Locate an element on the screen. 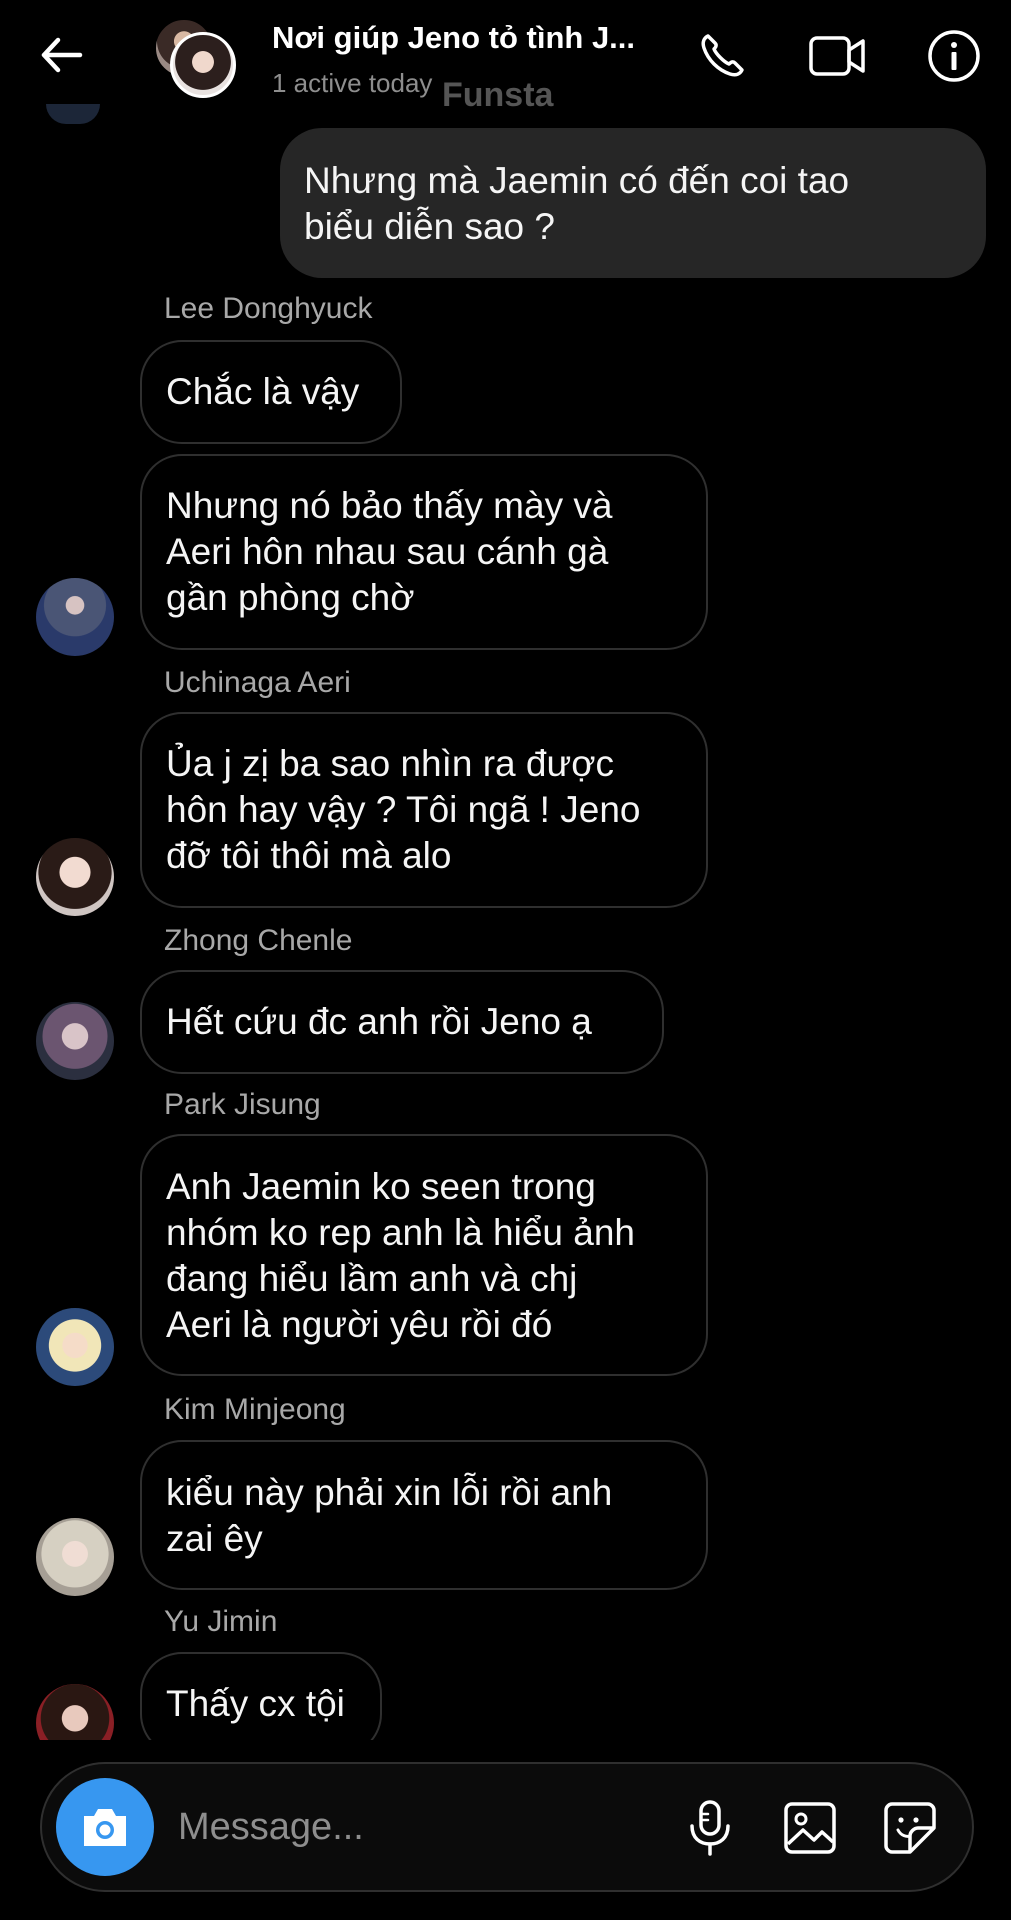  gallery-button is located at coordinates (810, 1828).